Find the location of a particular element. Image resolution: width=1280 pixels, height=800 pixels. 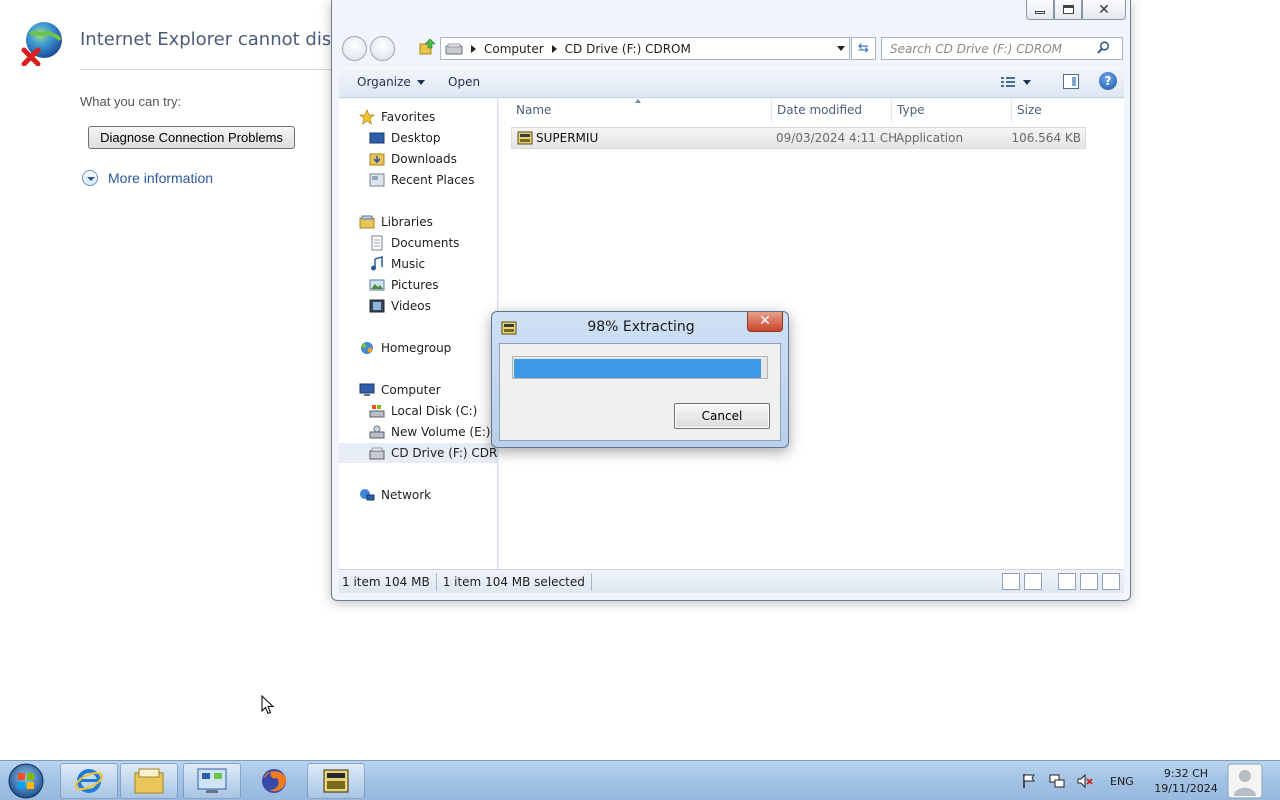

downloads-folder-icon is located at coordinates (377, 159).